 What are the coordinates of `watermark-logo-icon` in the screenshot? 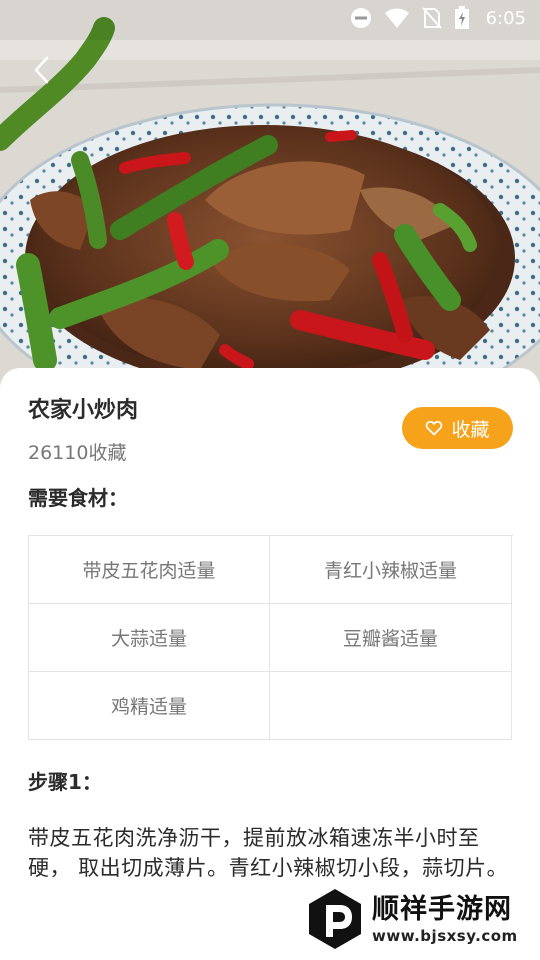 It's located at (335, 919).